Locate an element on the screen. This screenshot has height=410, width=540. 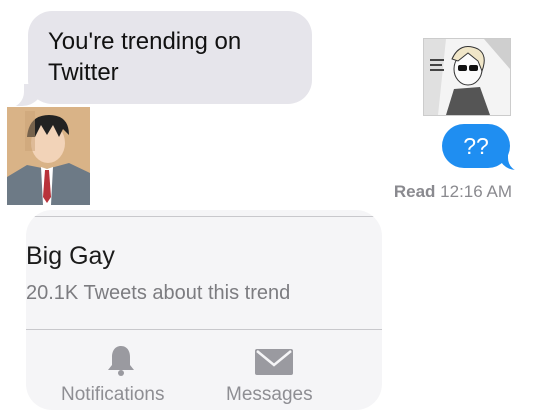
sender-avatar is located at coordinates (48, 156).